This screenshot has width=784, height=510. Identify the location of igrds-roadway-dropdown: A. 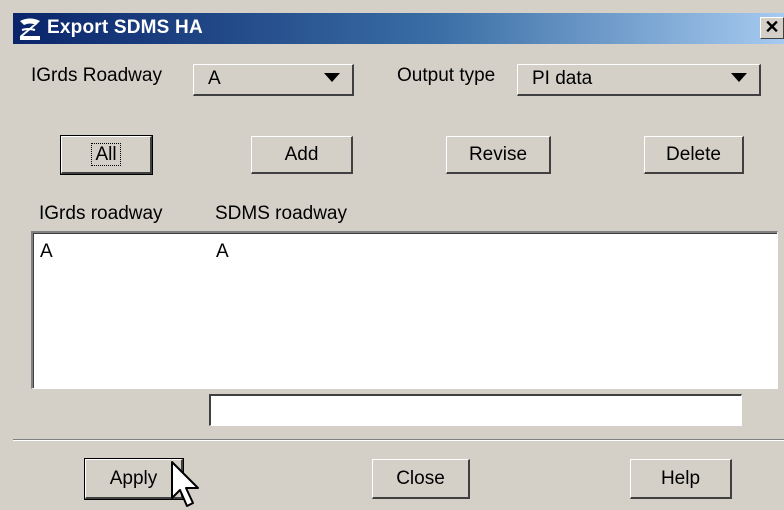
(273, 80).